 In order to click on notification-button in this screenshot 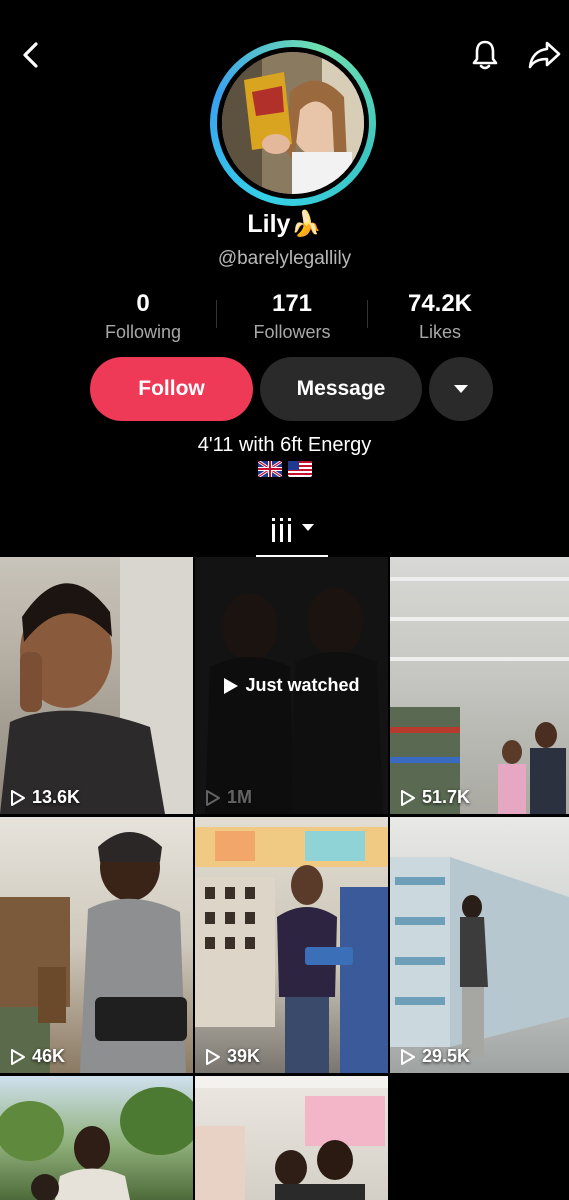, I will do `click(485, 55)`.